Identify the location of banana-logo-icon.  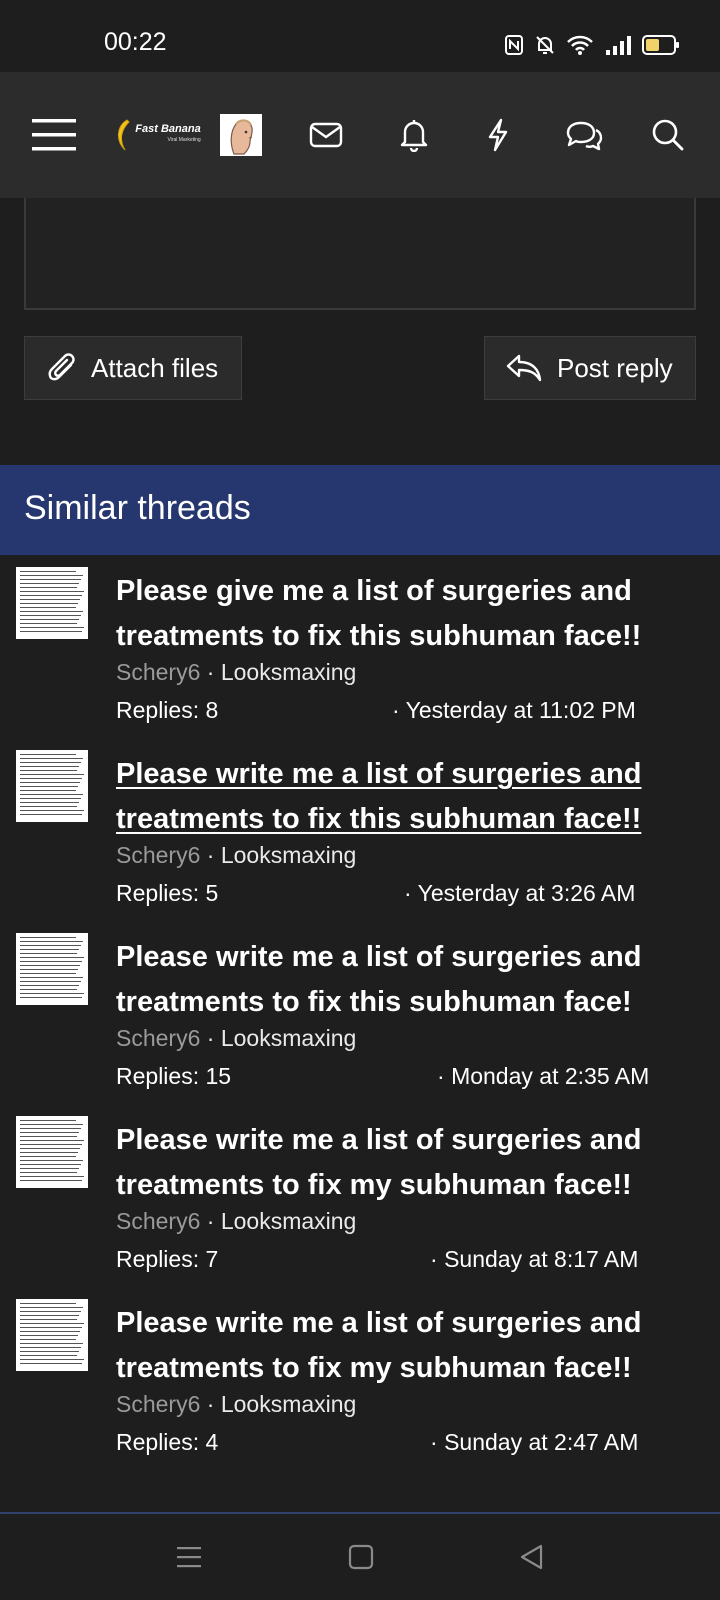
(124, 135).